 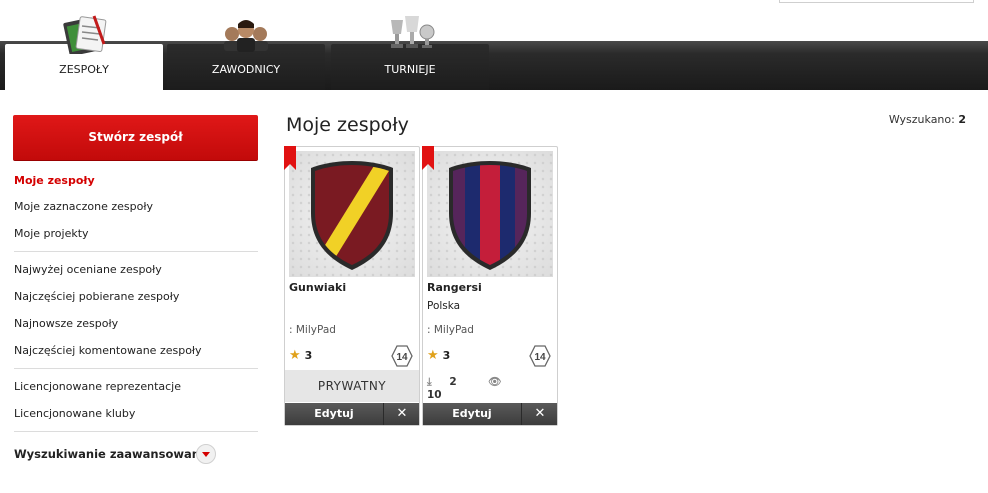 What do you see at coordinates (84, 69) in the screenshot?
I see `tab-label: ZESPOŁY` at bounding box center [84, 69].